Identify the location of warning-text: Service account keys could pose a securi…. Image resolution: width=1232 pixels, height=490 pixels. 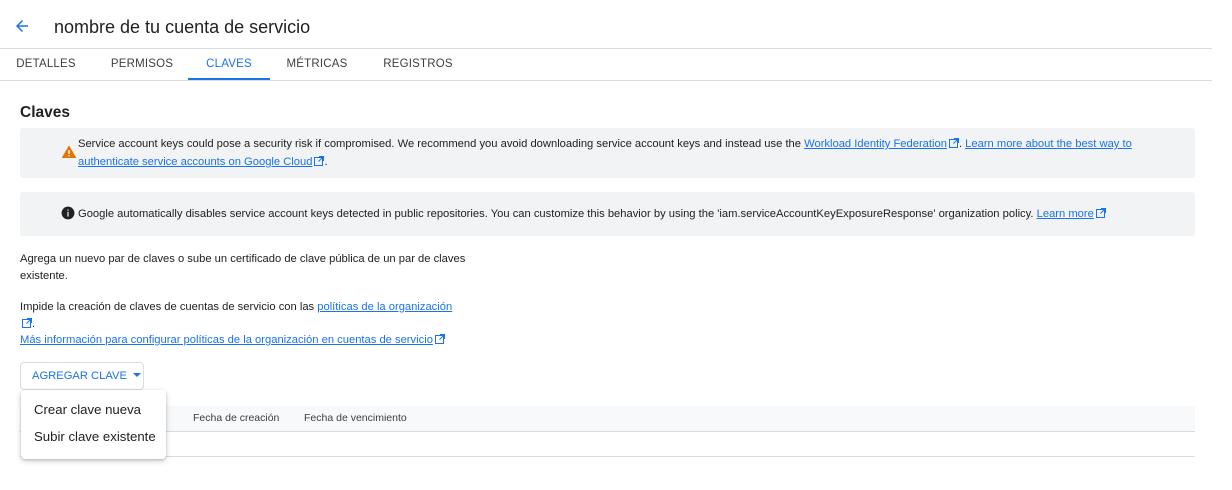
(605, 153).